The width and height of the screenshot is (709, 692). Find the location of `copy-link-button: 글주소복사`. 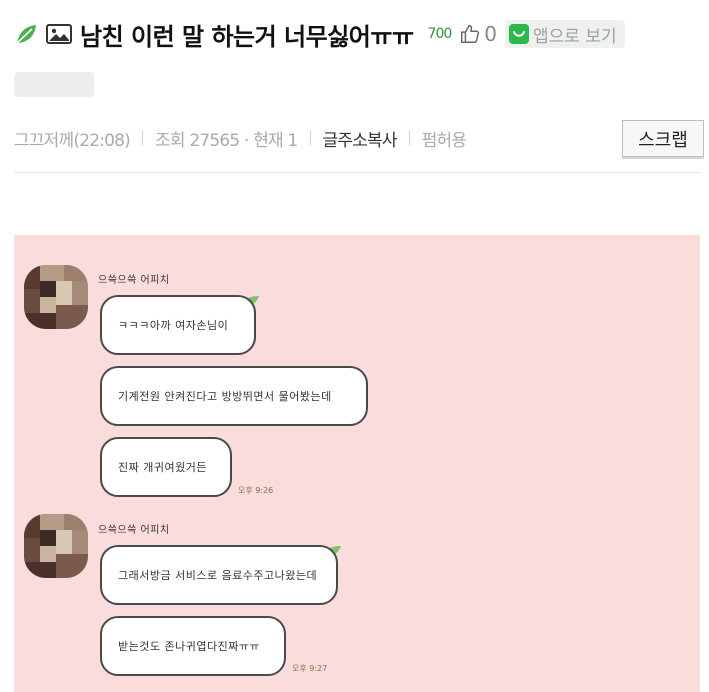

copy-link-button: 글주소복사 is located at coordinates (360, 138).